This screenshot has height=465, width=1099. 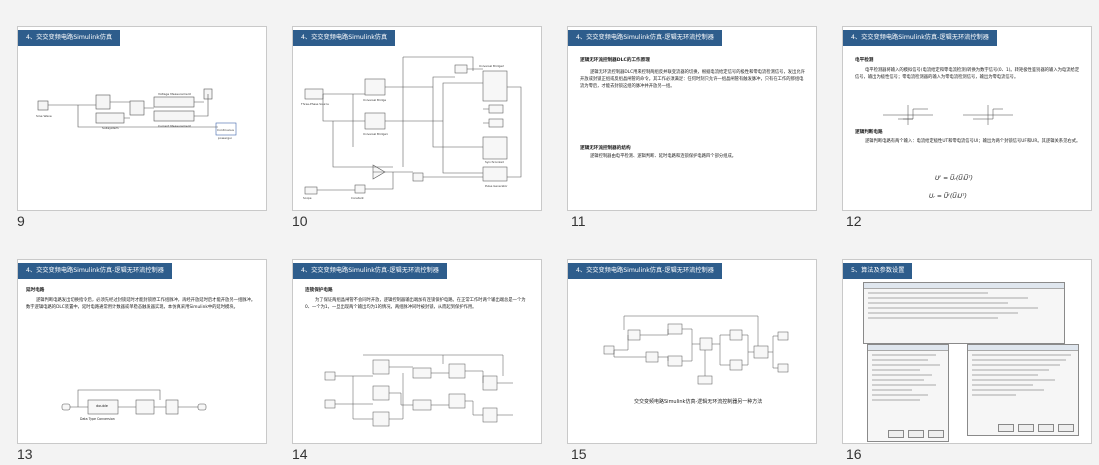 I want to click on block-label: Data Type Conversion, so click(x=97, y=419).